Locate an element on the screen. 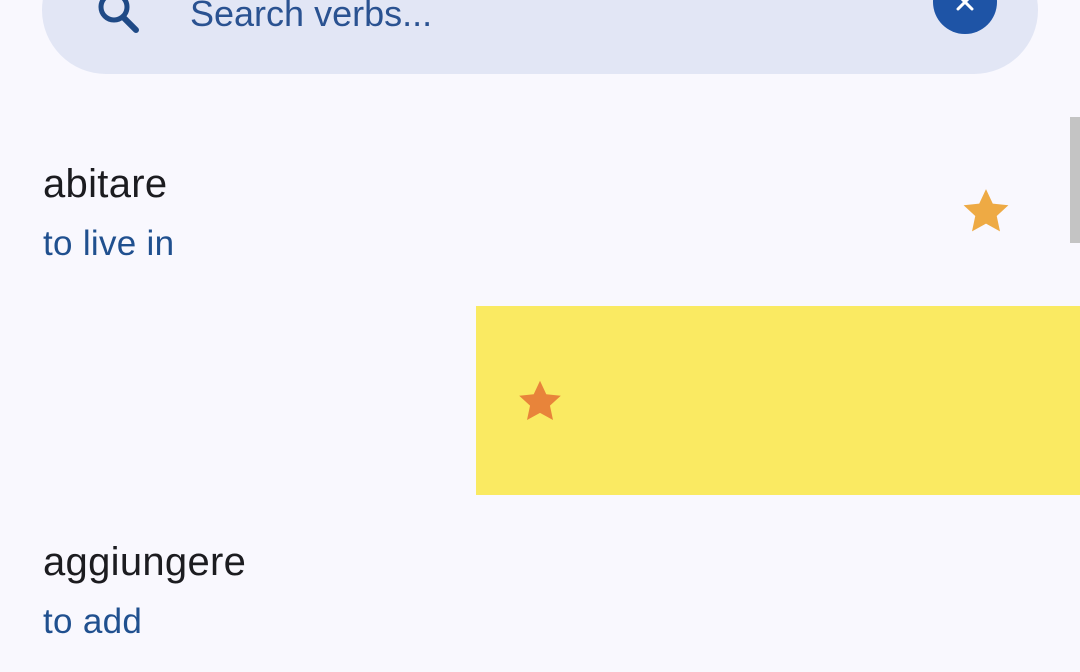  verb-translation: to live in is located at coordinates (109, 243).